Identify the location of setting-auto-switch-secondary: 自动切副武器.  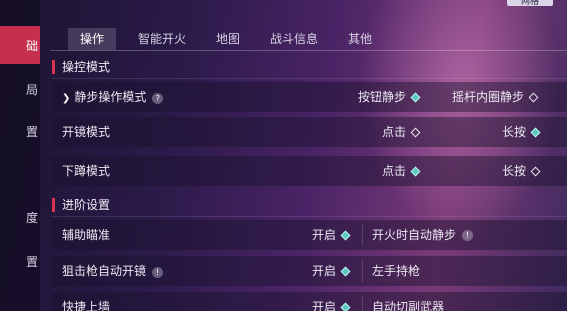
(408, 301).